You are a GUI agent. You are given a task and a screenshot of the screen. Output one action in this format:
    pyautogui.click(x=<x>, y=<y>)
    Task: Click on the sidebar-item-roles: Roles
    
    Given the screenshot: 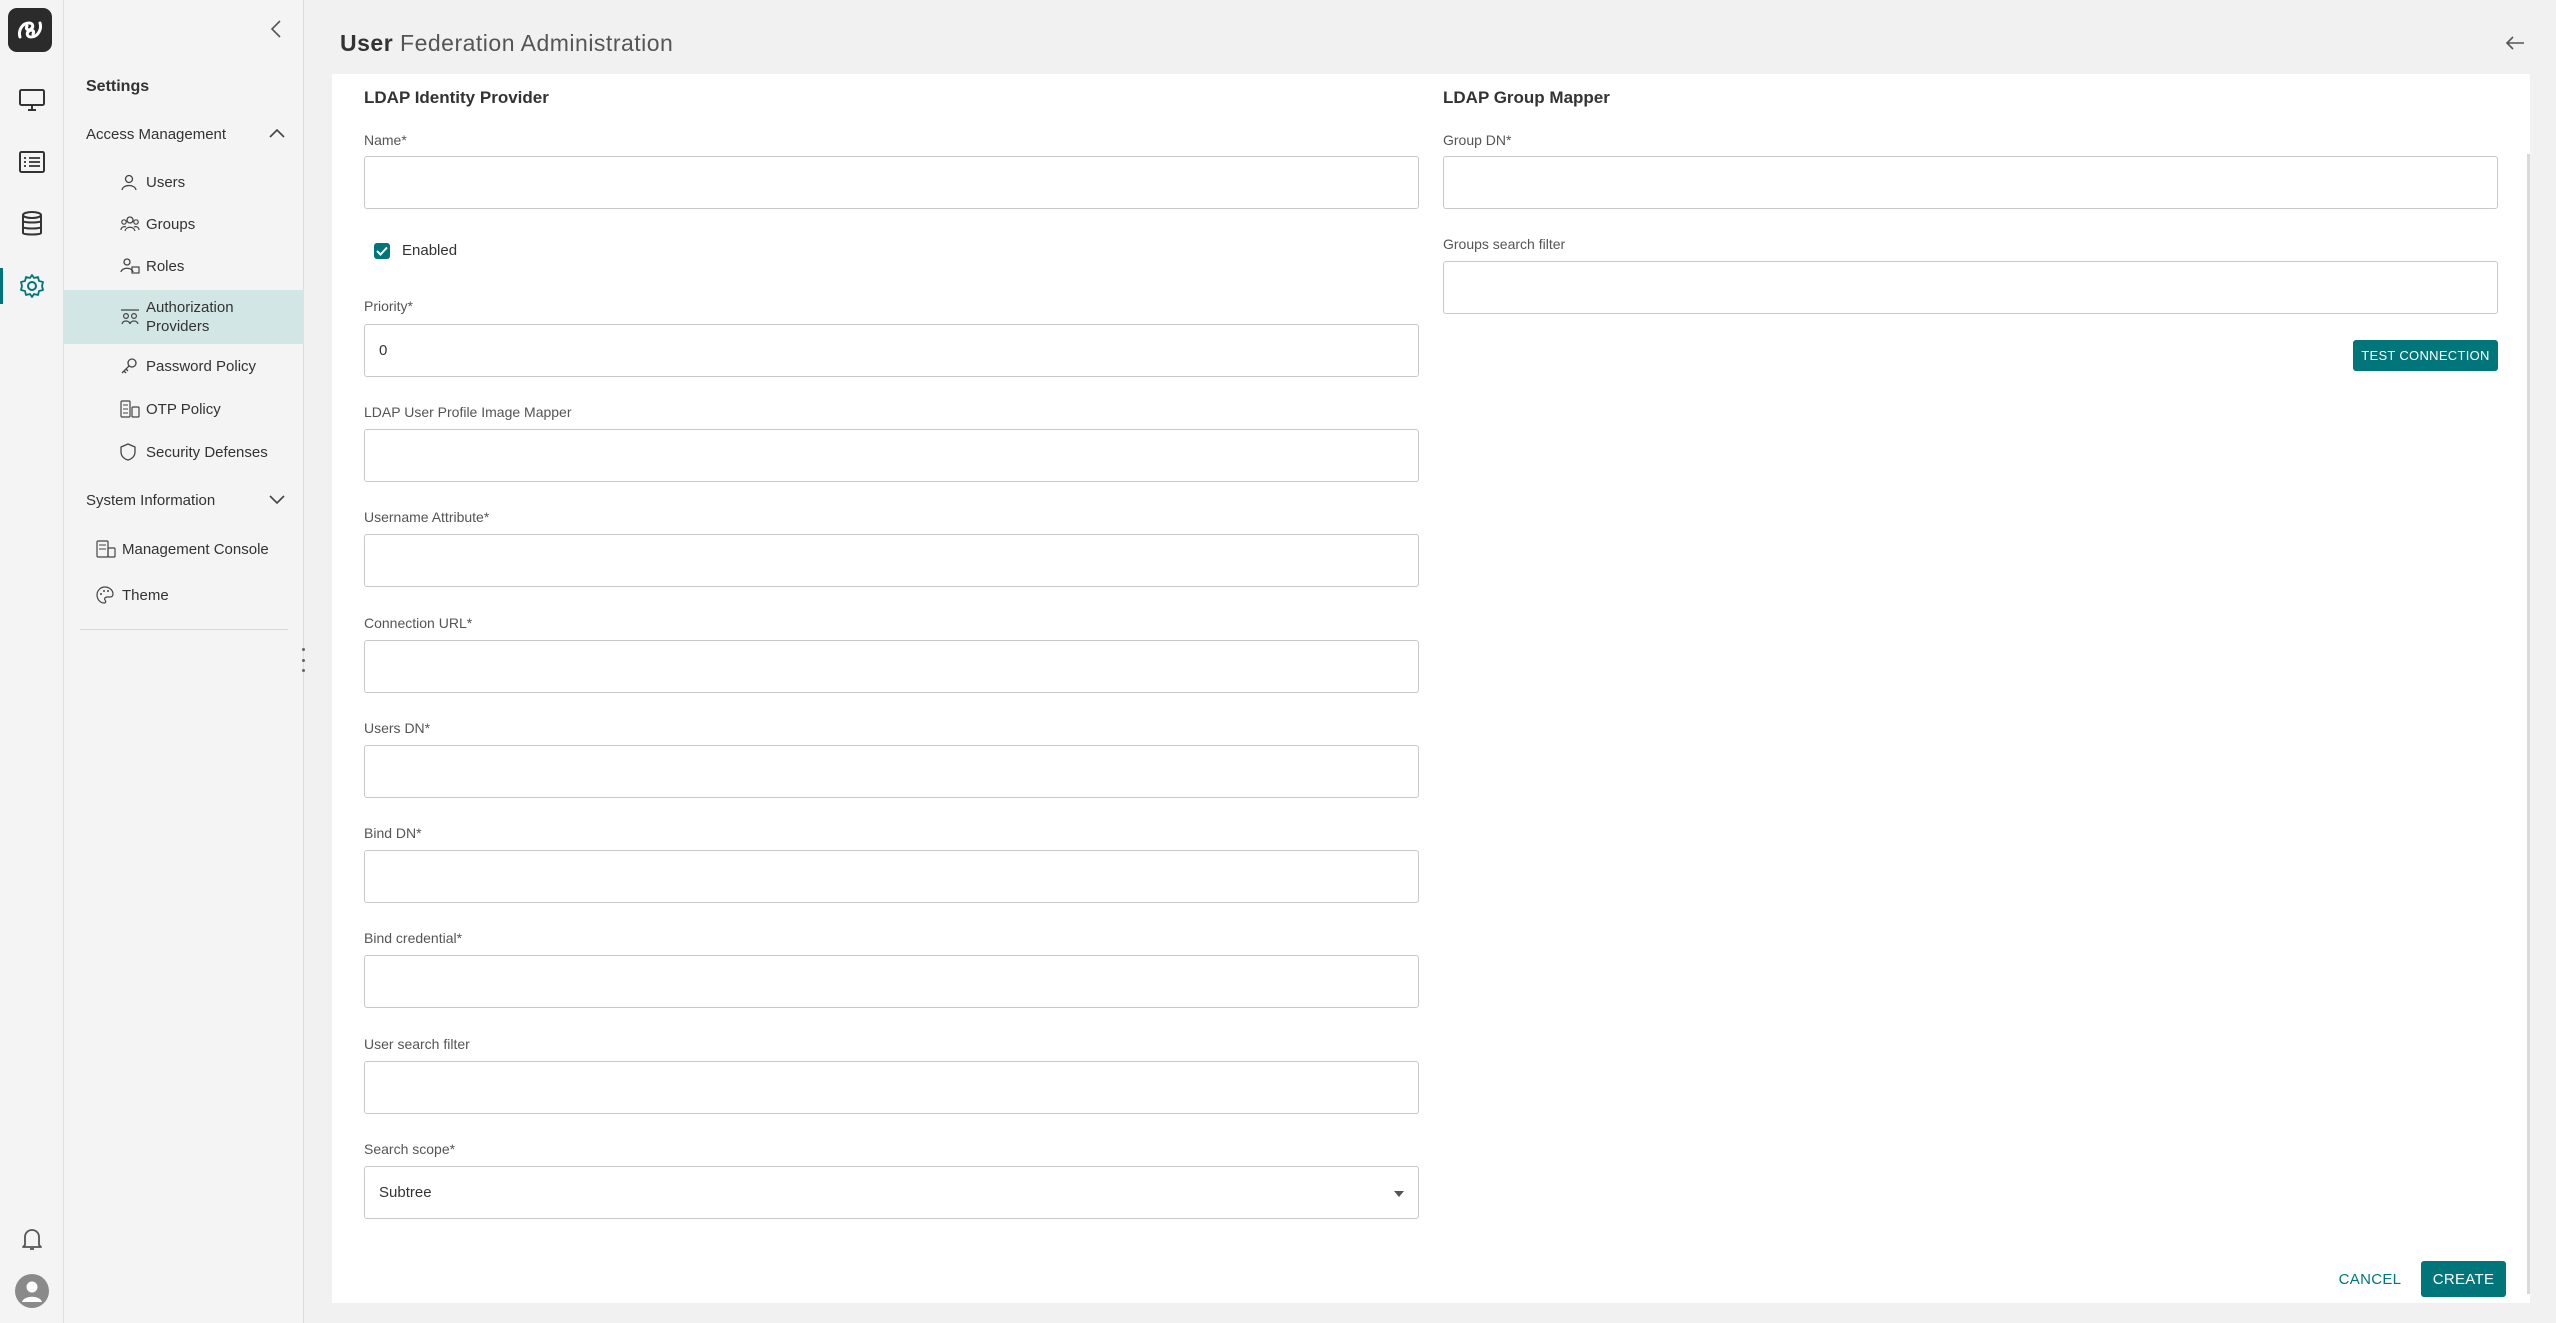 What is the action you would take?
    pyautogui.click(x=184, y=266)
    